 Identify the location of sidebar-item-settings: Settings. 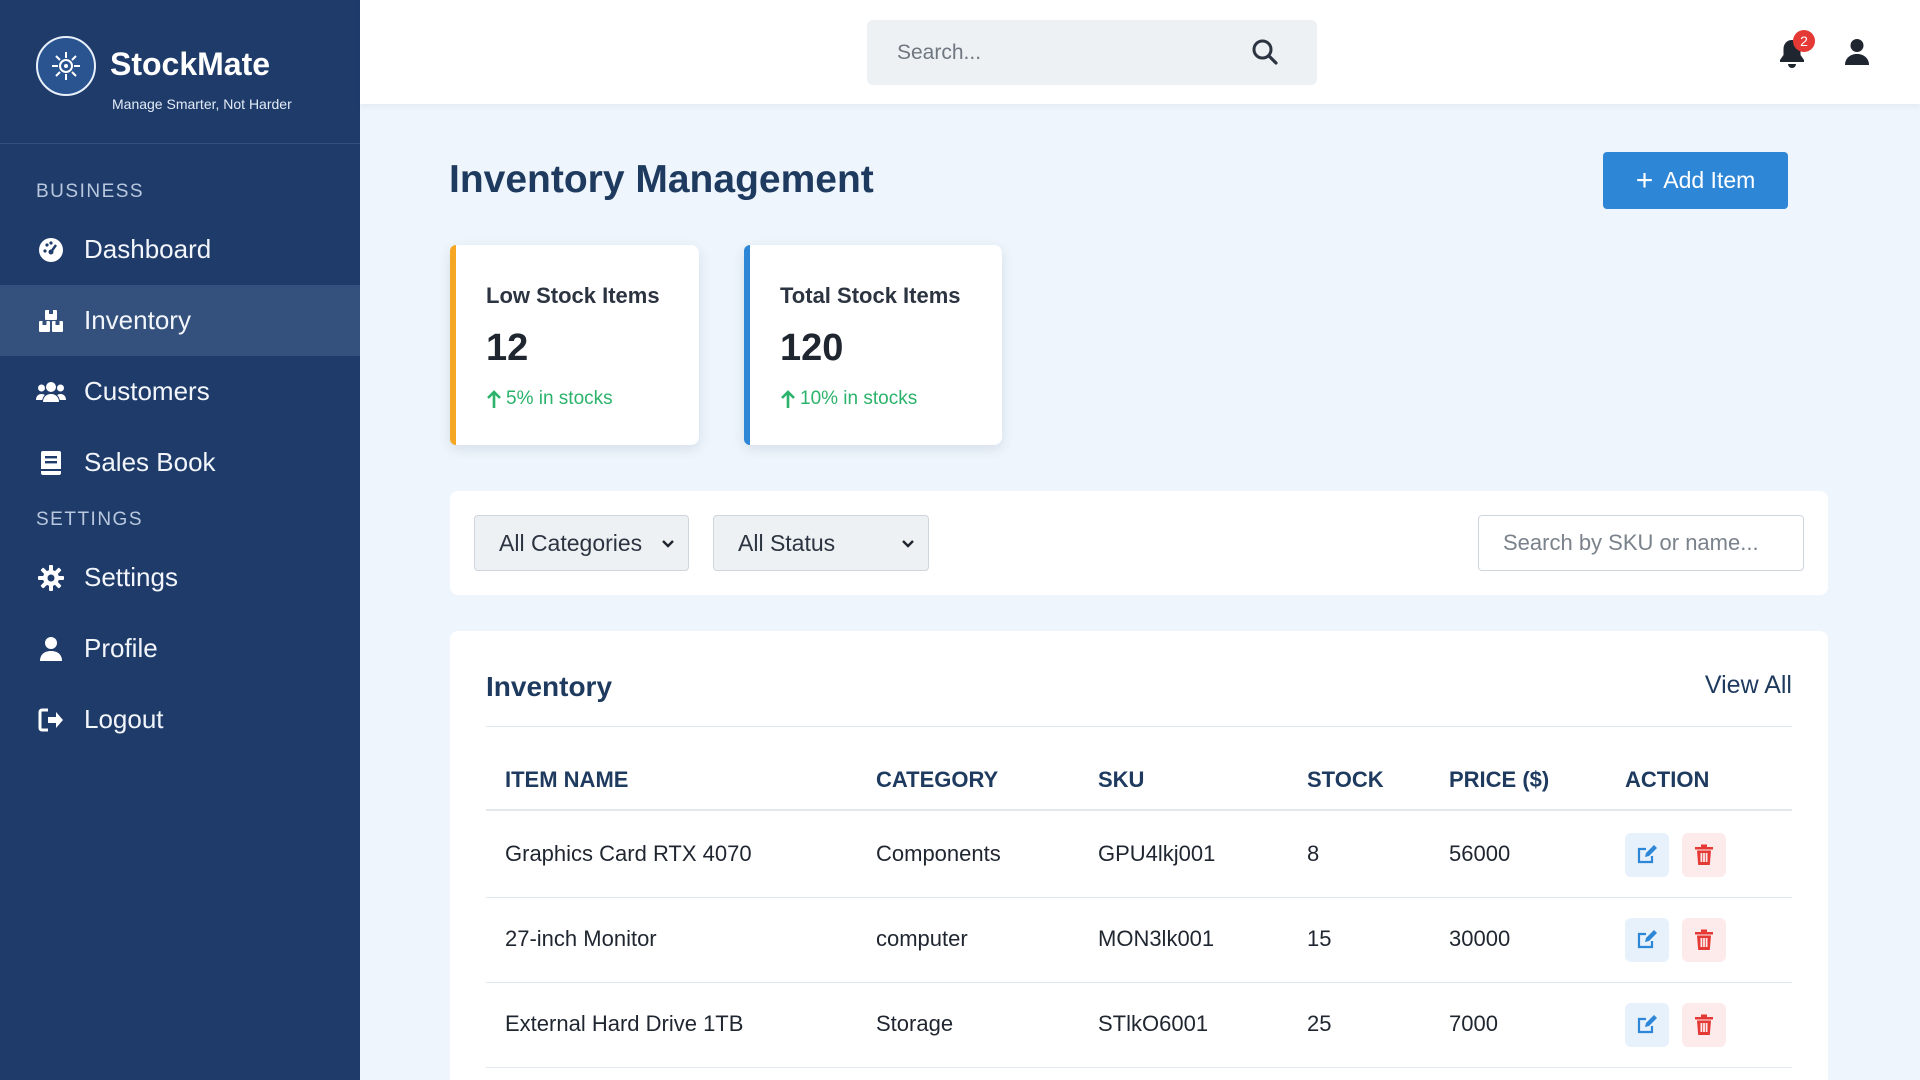
(180, 577).